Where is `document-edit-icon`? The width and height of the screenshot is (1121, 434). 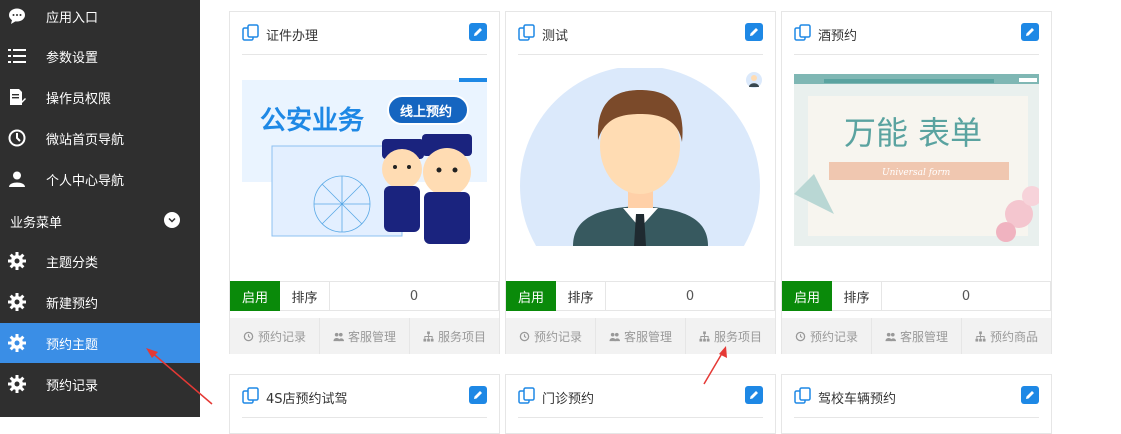 document-edit-icon is located at coordinates (17, 97).